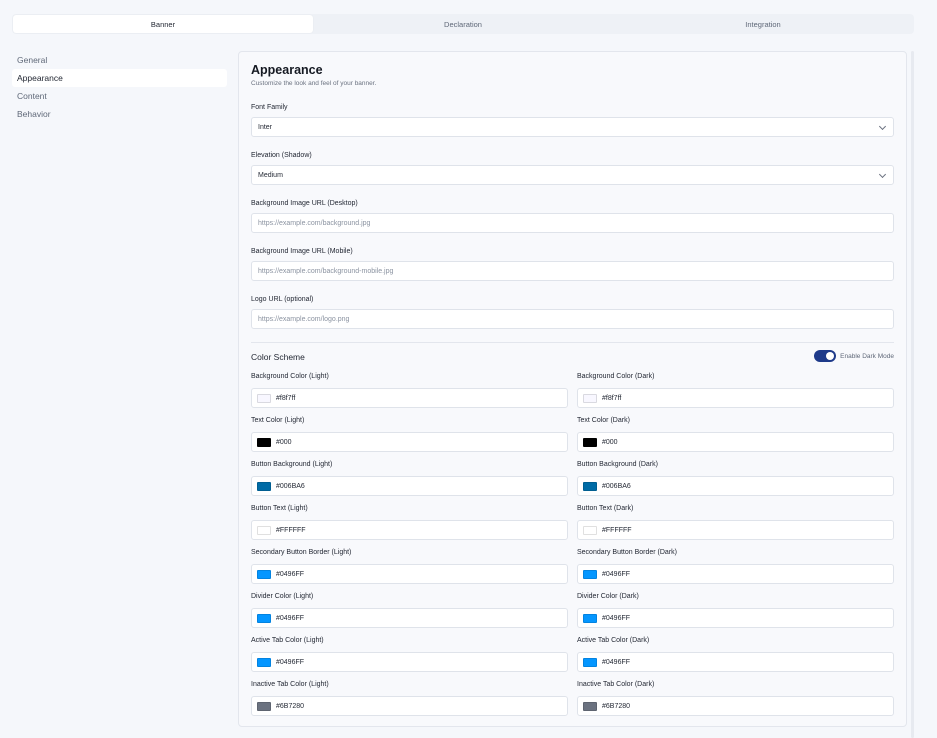 This screenshot has width=937, height=738. I want to click on color-cell-light: Button Text (Light) #FFFFFF, so click(409, 522).